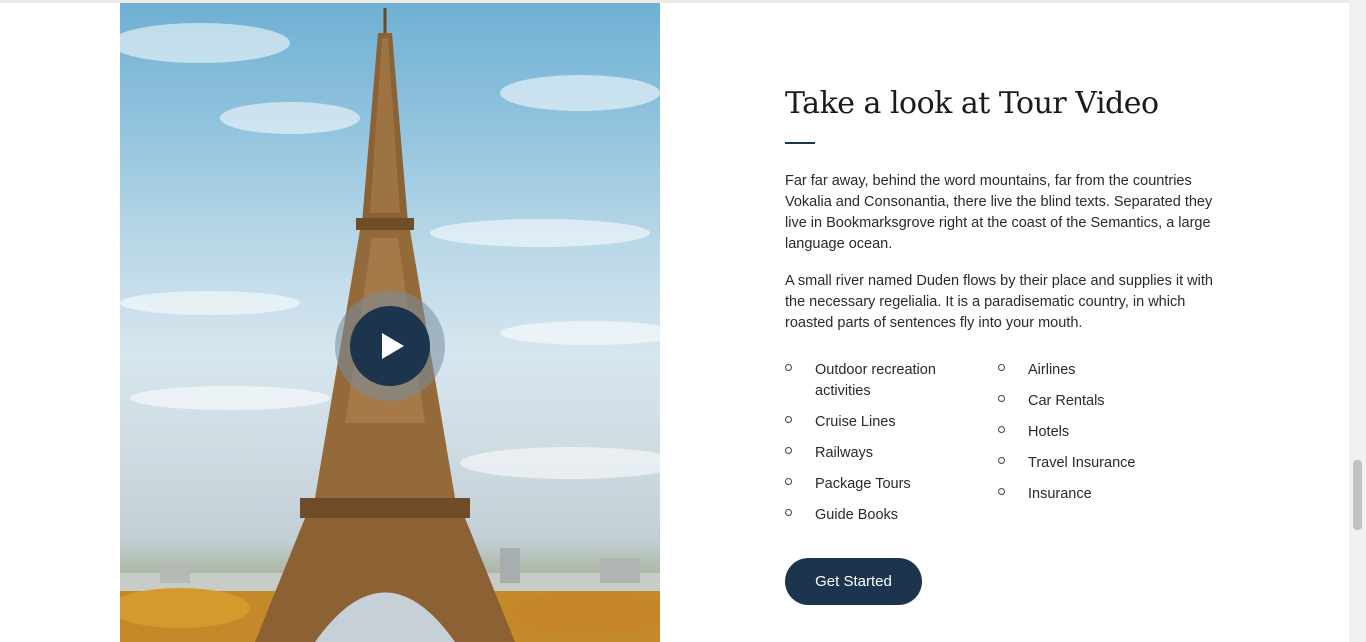  What do you see at coordinates (1098, 401) in the screenshot?
I see `list-item: Car Rentals` at bounding box center [1098, 401].